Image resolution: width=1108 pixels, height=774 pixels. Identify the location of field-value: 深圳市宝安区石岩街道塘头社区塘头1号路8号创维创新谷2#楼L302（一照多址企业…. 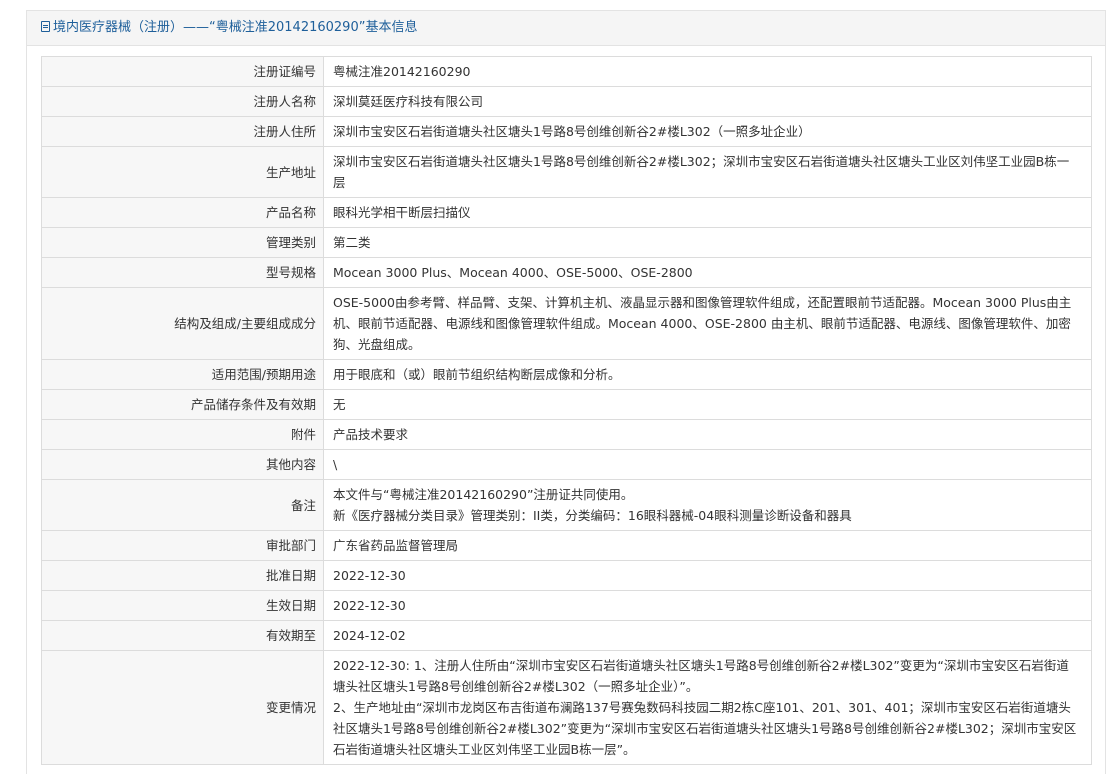
(707, 131).